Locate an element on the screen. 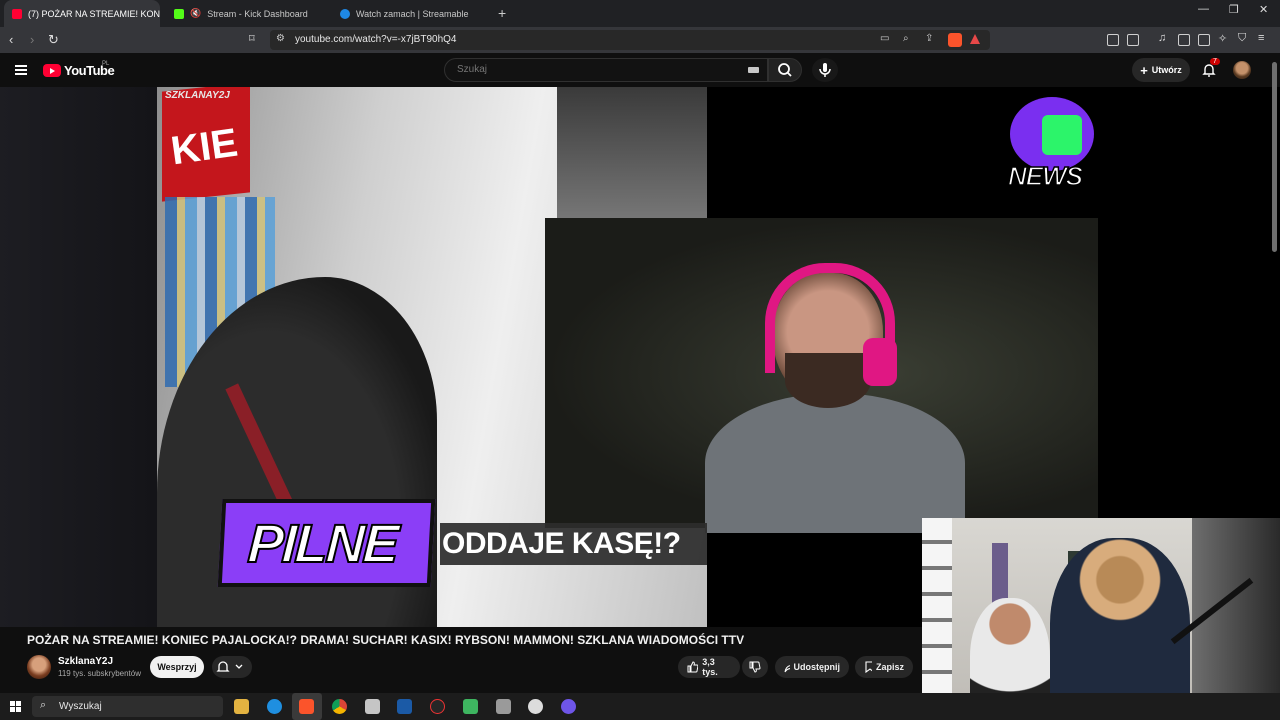 Image resolution: width=1280 pixels, height=720 pixels. ai-icon: ✧ is located at coordinates (1222, 38).